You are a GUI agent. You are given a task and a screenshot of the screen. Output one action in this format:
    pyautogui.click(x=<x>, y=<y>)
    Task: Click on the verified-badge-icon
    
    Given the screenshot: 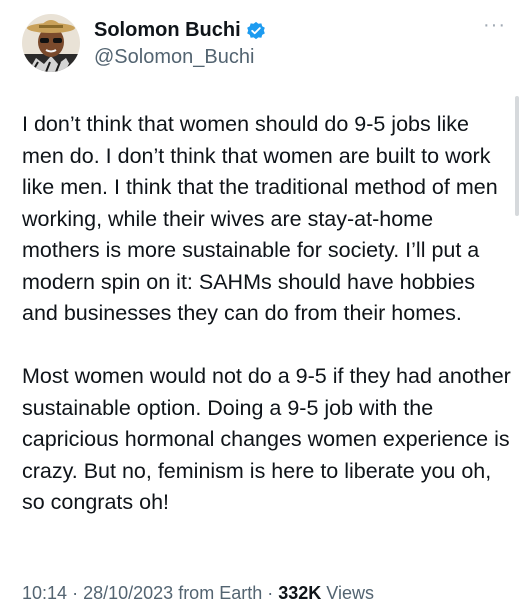 What is the action you would take?
    pyautogui.click(x=256, y=31)
    